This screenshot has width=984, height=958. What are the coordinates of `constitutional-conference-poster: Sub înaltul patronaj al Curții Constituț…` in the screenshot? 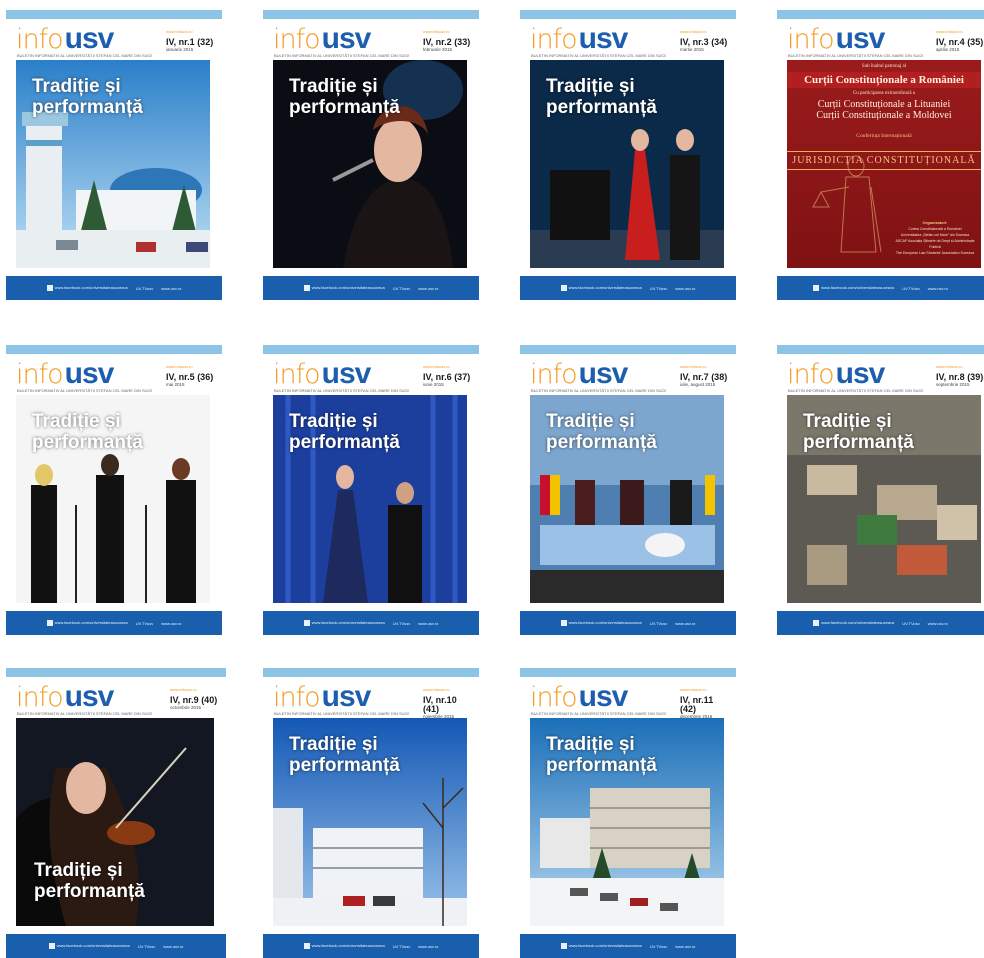 It's located at (884, 164).